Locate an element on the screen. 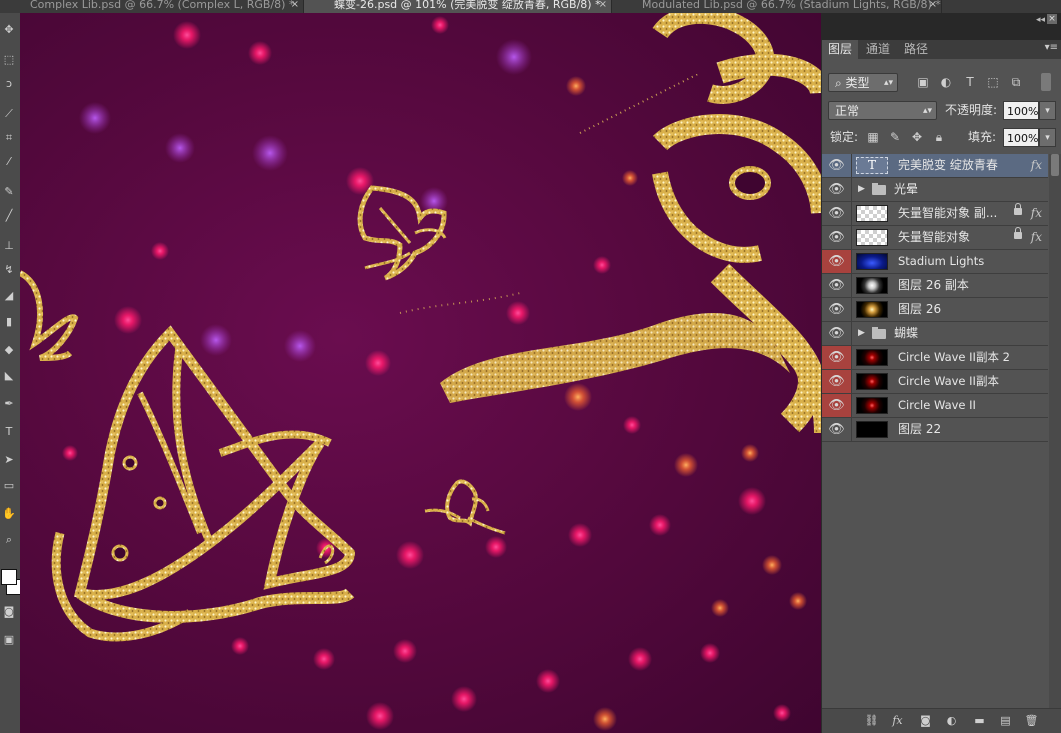 The image size is (1061, 733). filter-shape-icon: ⬚ is located at coordinates (993, 82).